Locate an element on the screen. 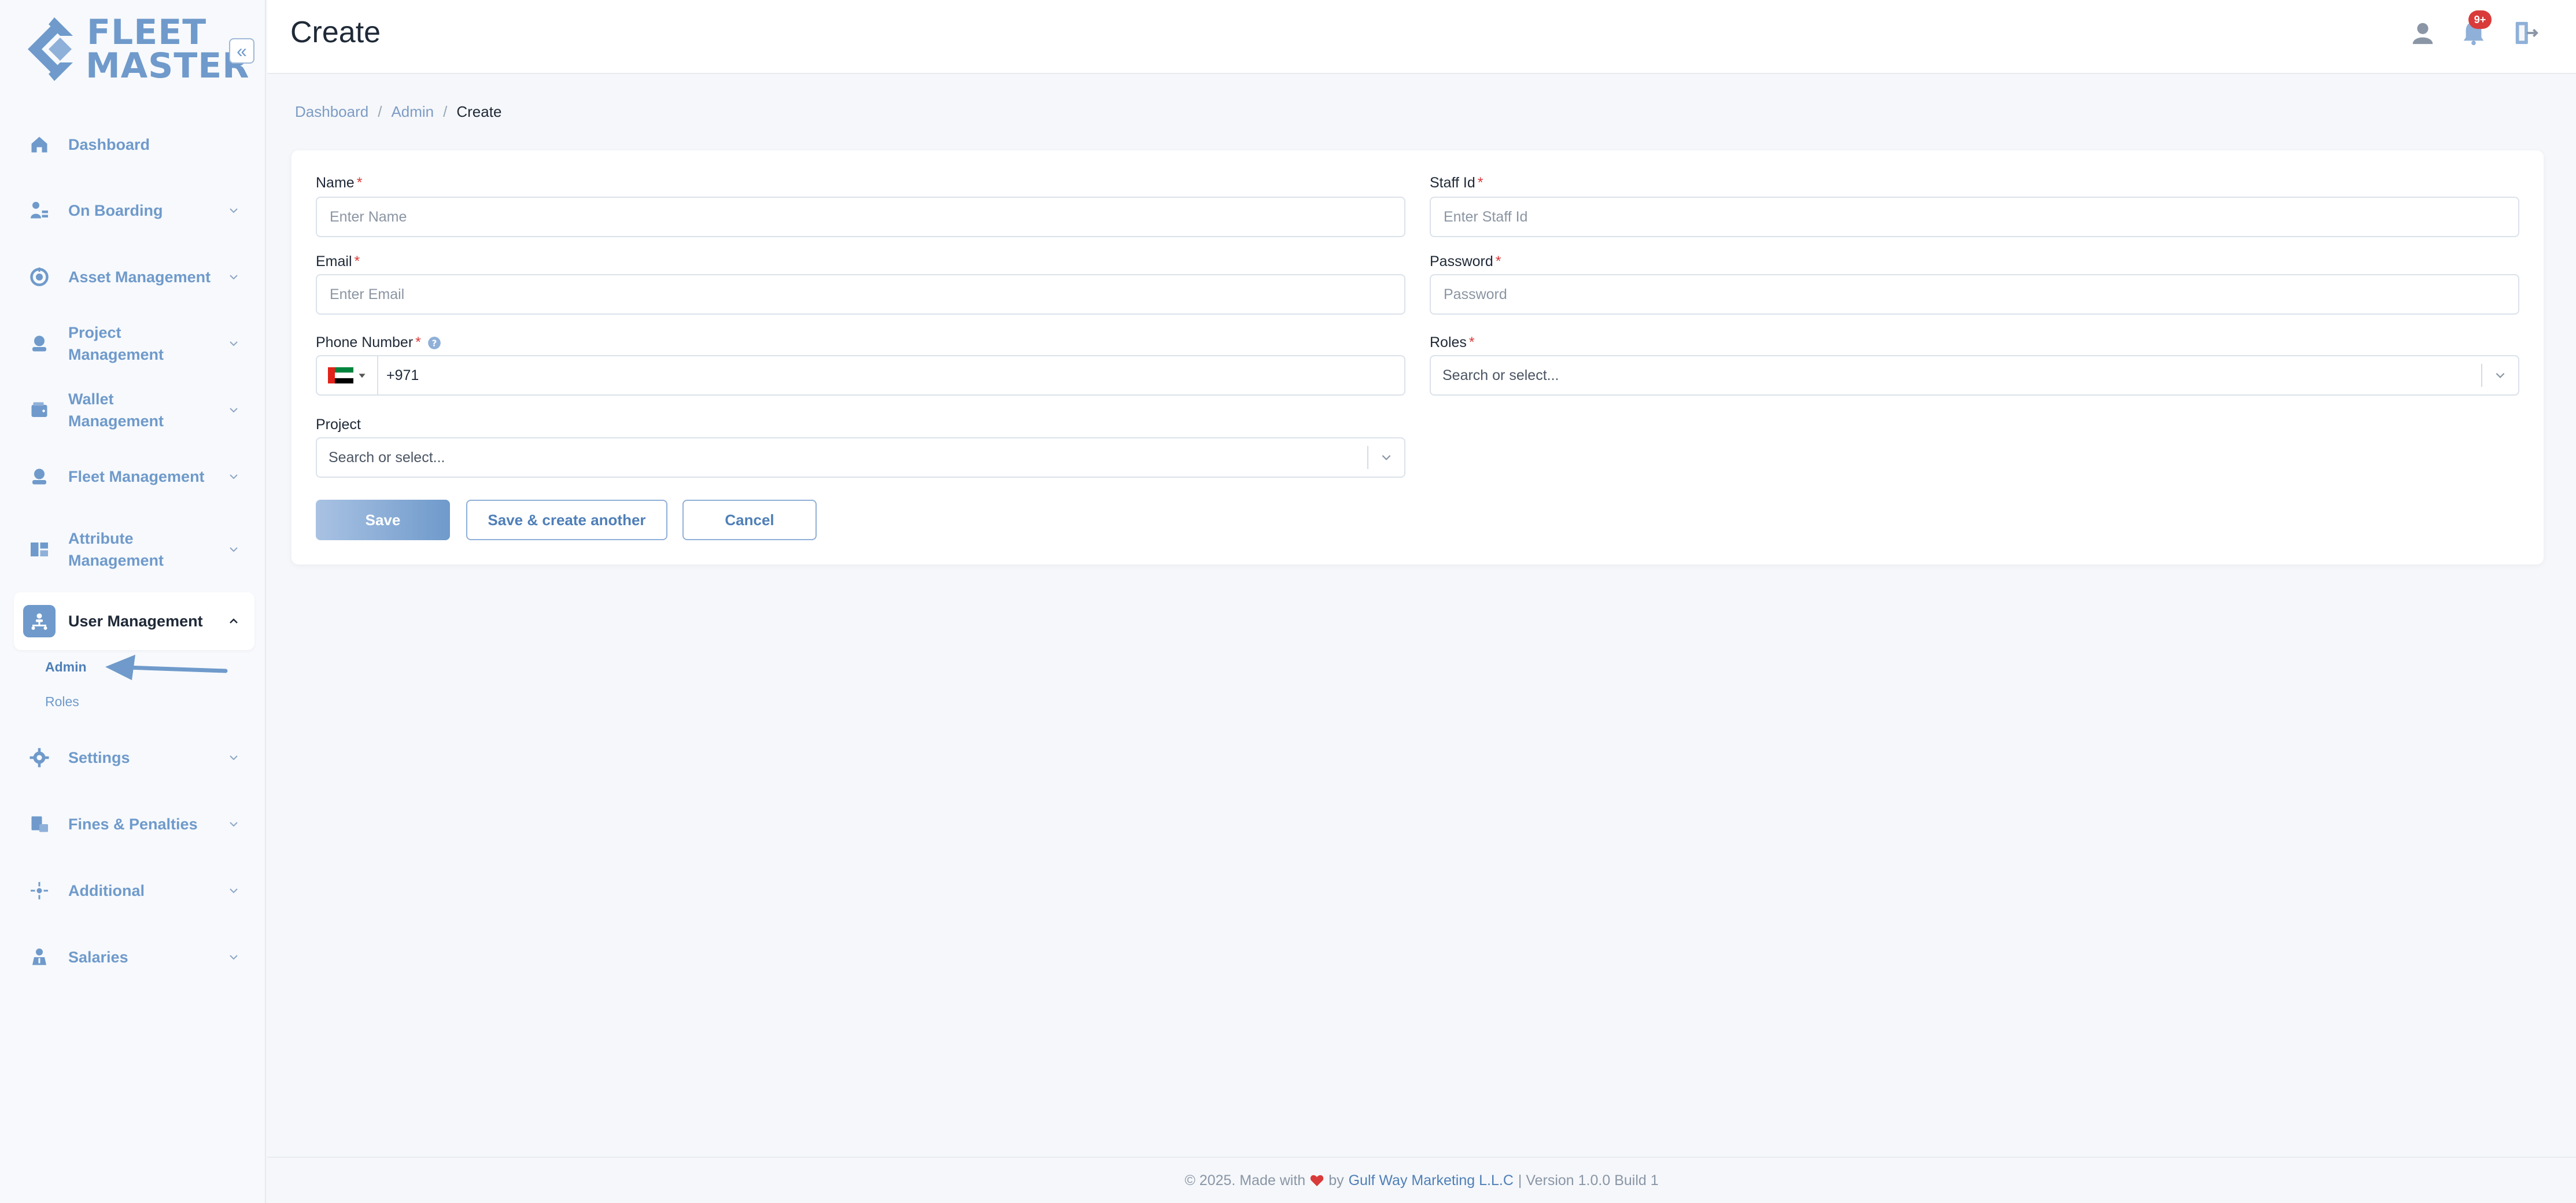  sidebar-item-label: Wallet Management is located at coordinates (116, 410).